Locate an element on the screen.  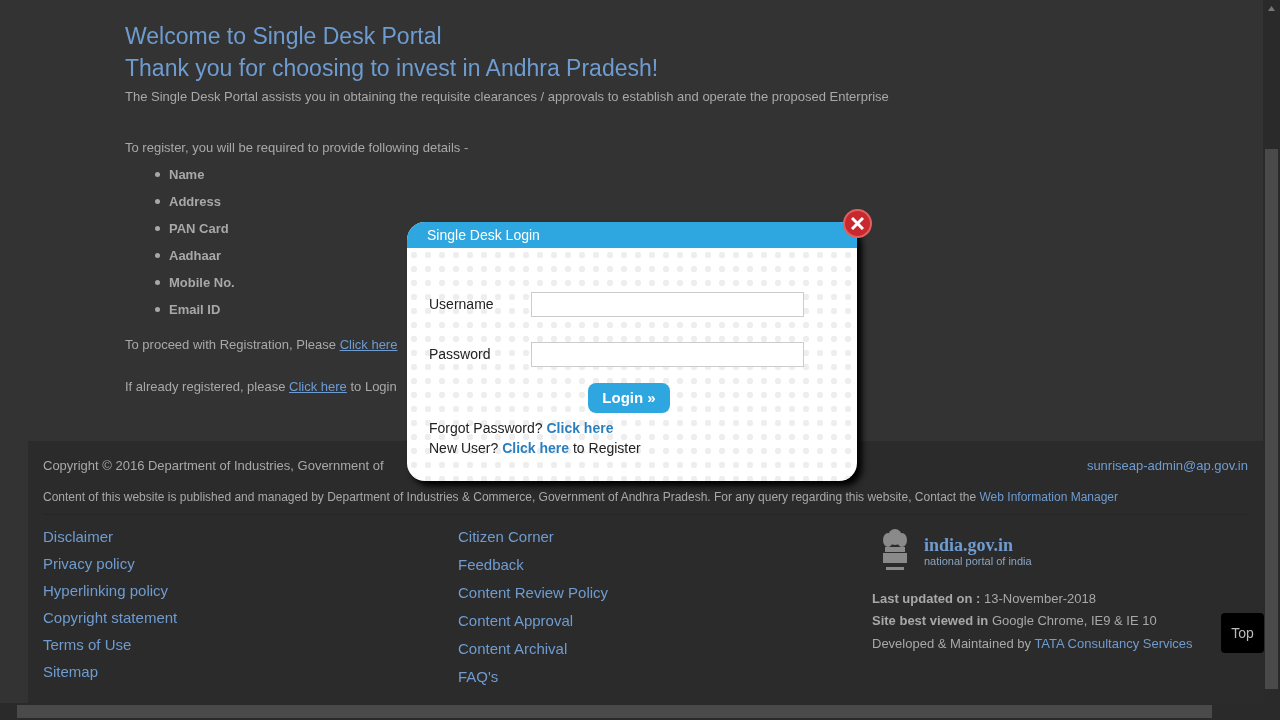
close-icon is located at coordinates (857, 223).